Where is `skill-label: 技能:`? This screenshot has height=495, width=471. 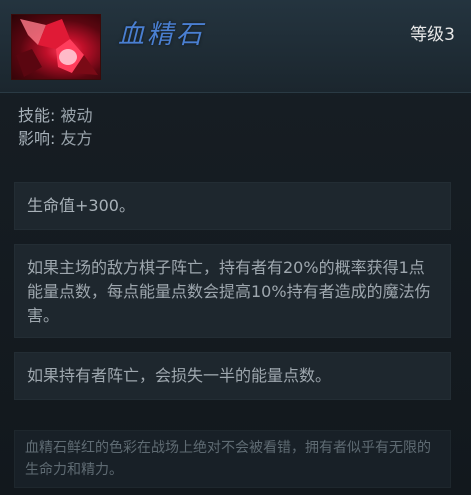
skill-label: 技能: is located at coordinates (37, 115).